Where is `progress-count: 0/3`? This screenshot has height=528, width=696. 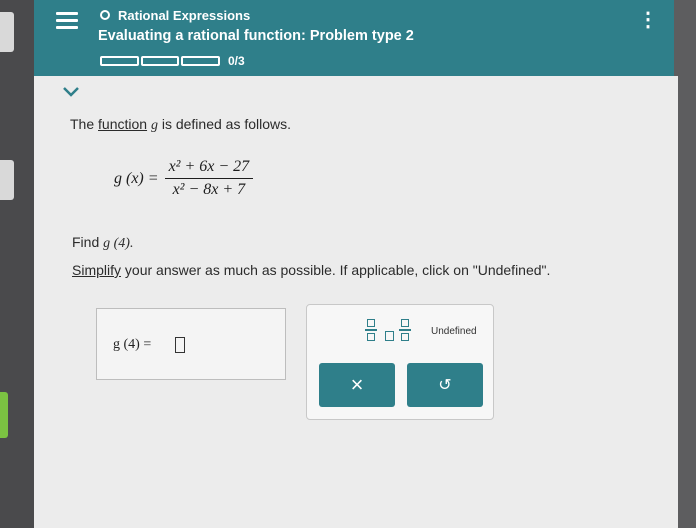
progress-count: 0/3 is located at coordinates (236, 61).